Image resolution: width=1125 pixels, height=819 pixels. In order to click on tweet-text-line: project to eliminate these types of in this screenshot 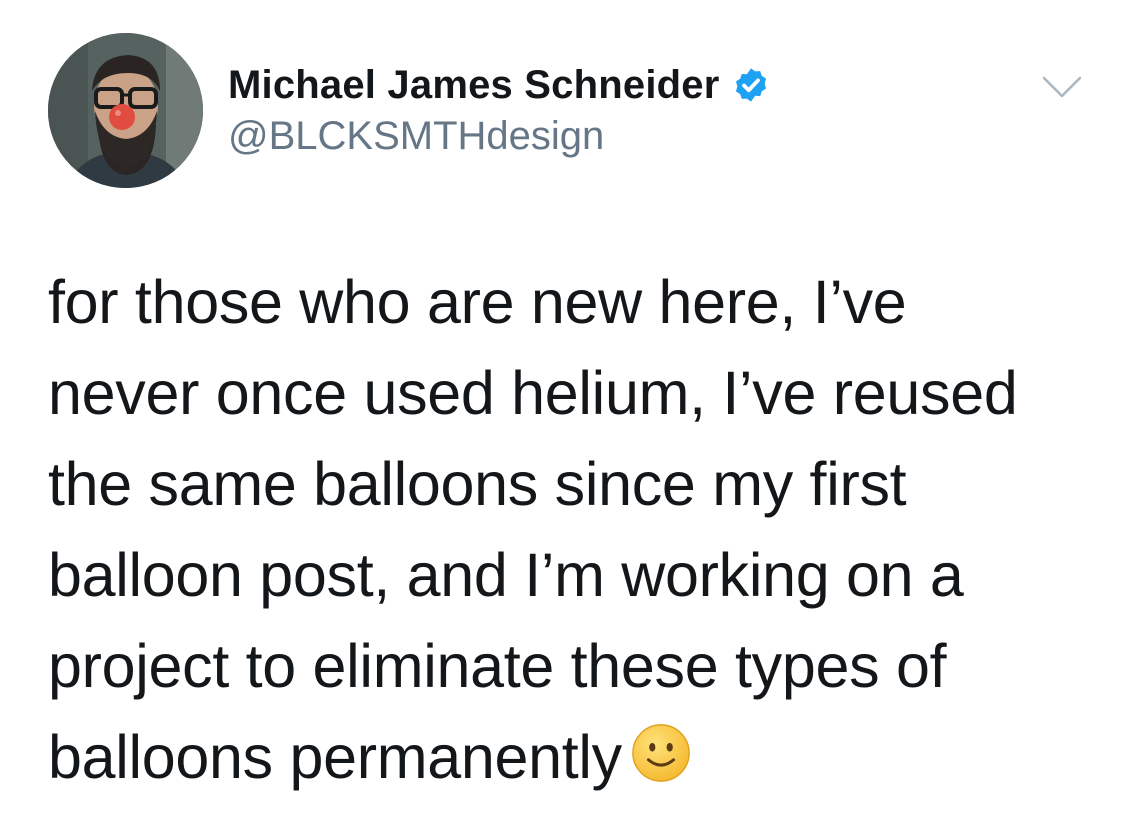, I will do `click(497, 666)`.